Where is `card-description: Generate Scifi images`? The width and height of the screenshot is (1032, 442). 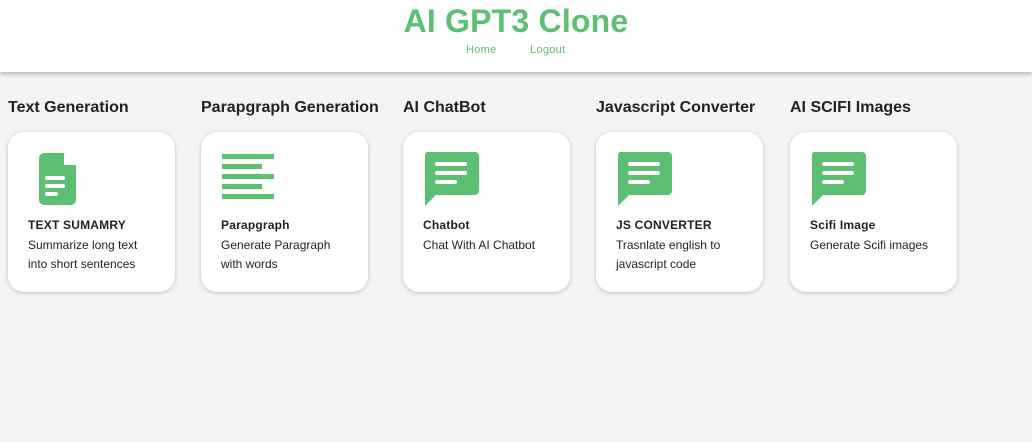 card-description: Generate Scifi images is located at coordinates (869, 245).